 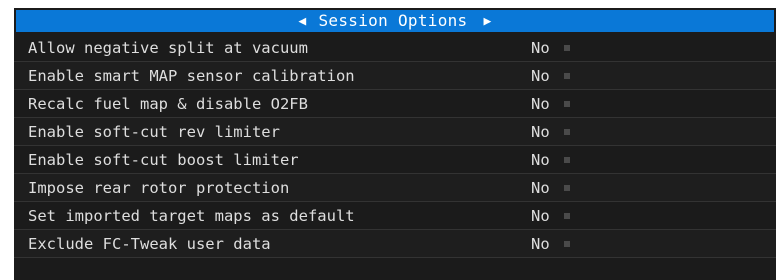 What do you see at coordinates (395, 160) in the screenshot?
I see `option-row-soft-cut-boost-limiter: Enable soft-cut boost limiter No` at bounding box center [395, 160].